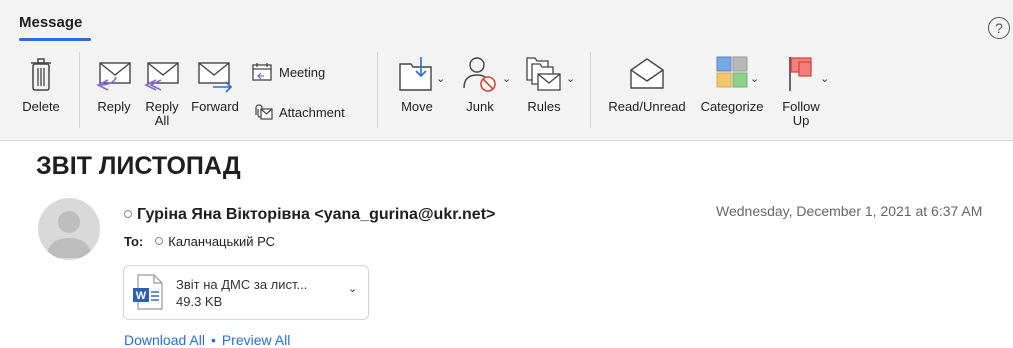 The width and height of the screenshot is (1013, 348). Describe the element at coordinates (480, 106) in the screenshot. I see `junk-label: Junk` at that location.